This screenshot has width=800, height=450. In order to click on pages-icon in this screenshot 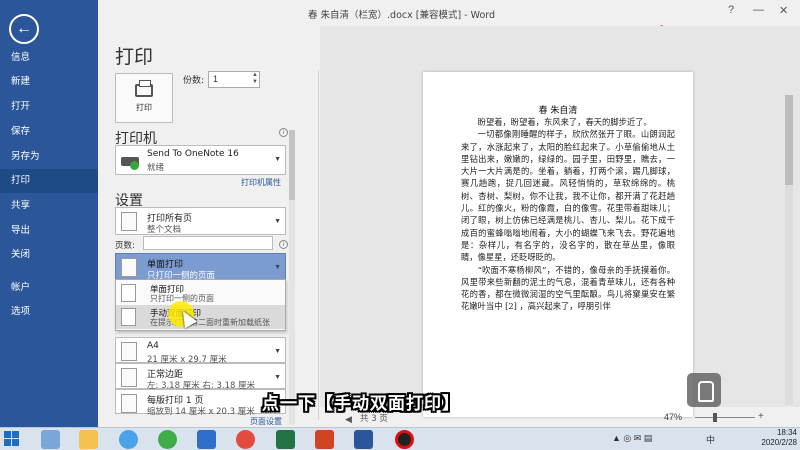, I will do `click(129, 221)`.